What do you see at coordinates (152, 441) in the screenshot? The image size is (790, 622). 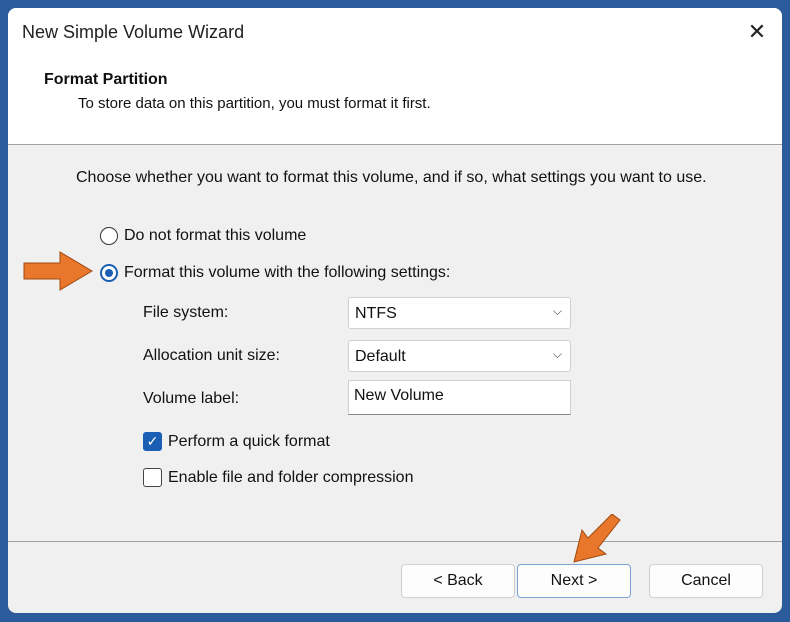 I see `quick-format-checkbox: ✓` at bounding box center [152, 441].